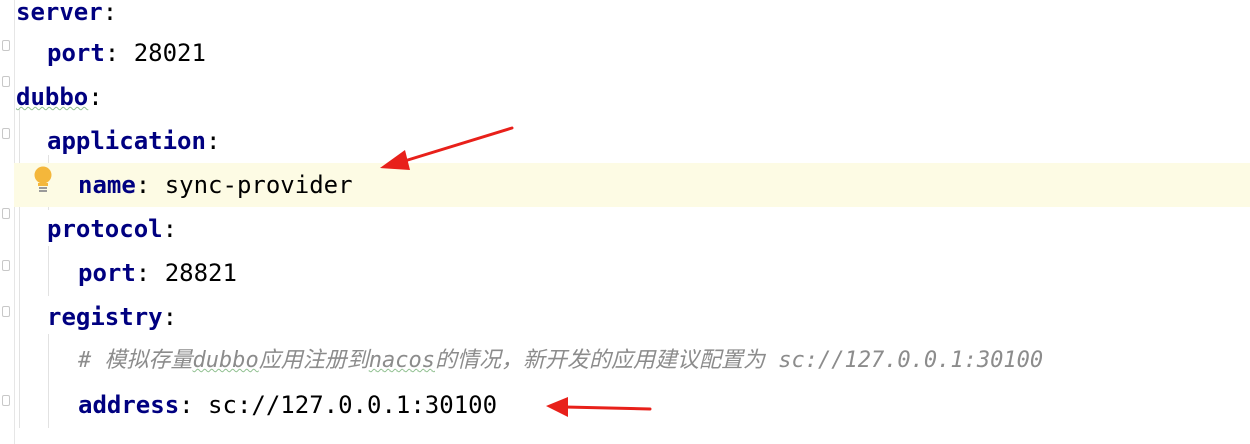 The image size is (1250, 444). I want to click on yaml-key: server, so click(59, 13).